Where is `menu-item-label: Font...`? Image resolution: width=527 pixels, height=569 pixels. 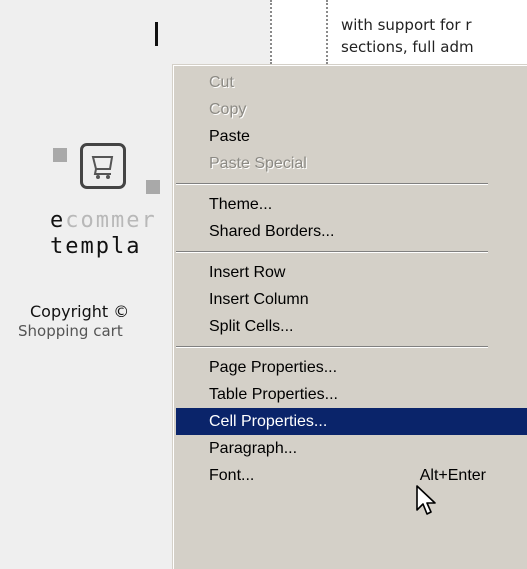 menu-item-label: Font... is located at coordinates (232, 475).